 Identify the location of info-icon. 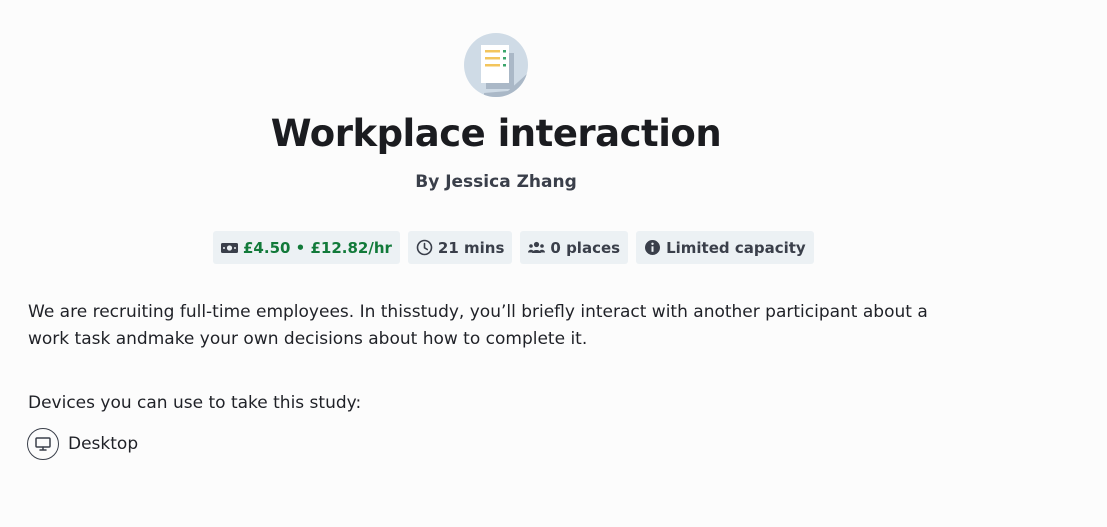
(652, 247).